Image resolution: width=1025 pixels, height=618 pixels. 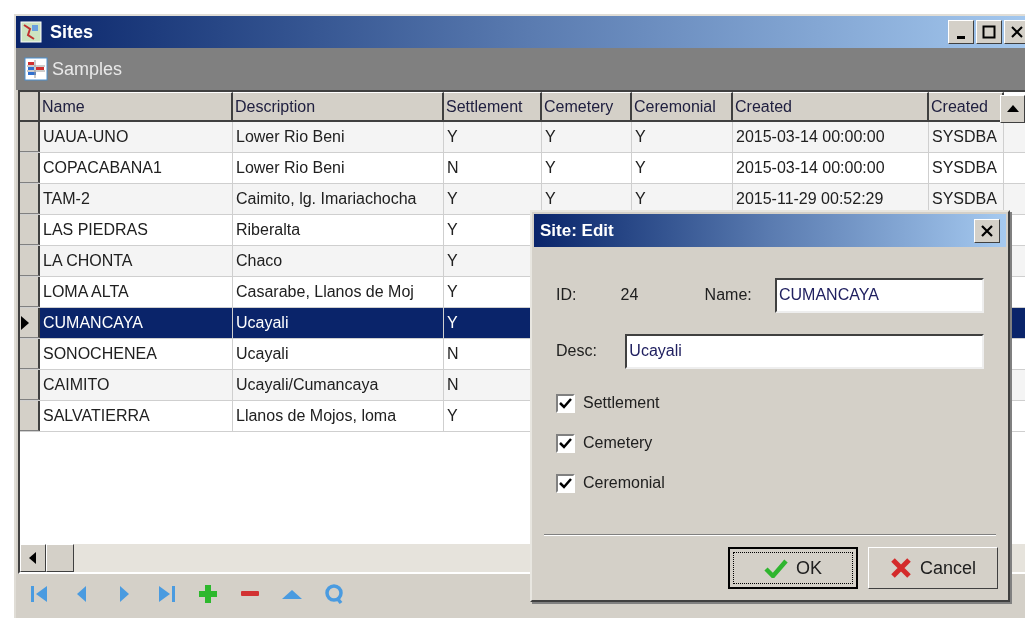 I want to click on table-cell-text: LAS PIEDRAS, so click(x=95, y=230).